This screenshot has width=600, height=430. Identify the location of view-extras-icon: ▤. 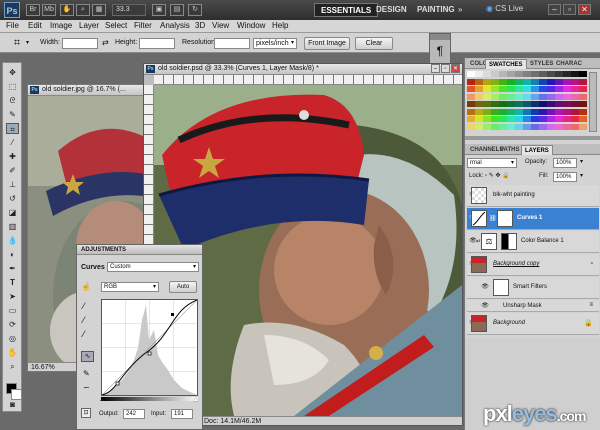
(177, 10).